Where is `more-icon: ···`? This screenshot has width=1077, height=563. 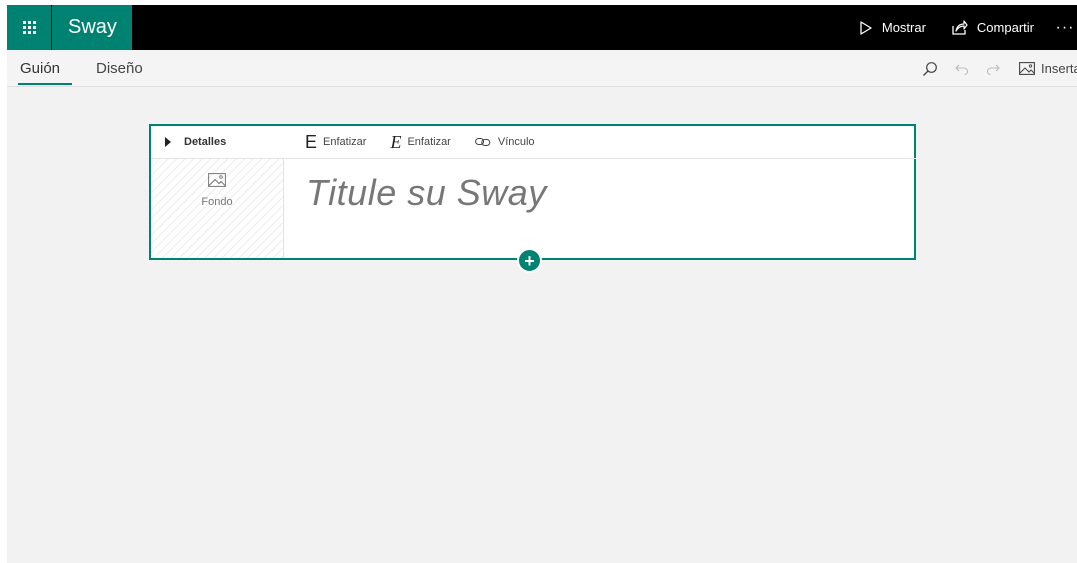
more-icon: ··· is located at coordinates (1065, 27).